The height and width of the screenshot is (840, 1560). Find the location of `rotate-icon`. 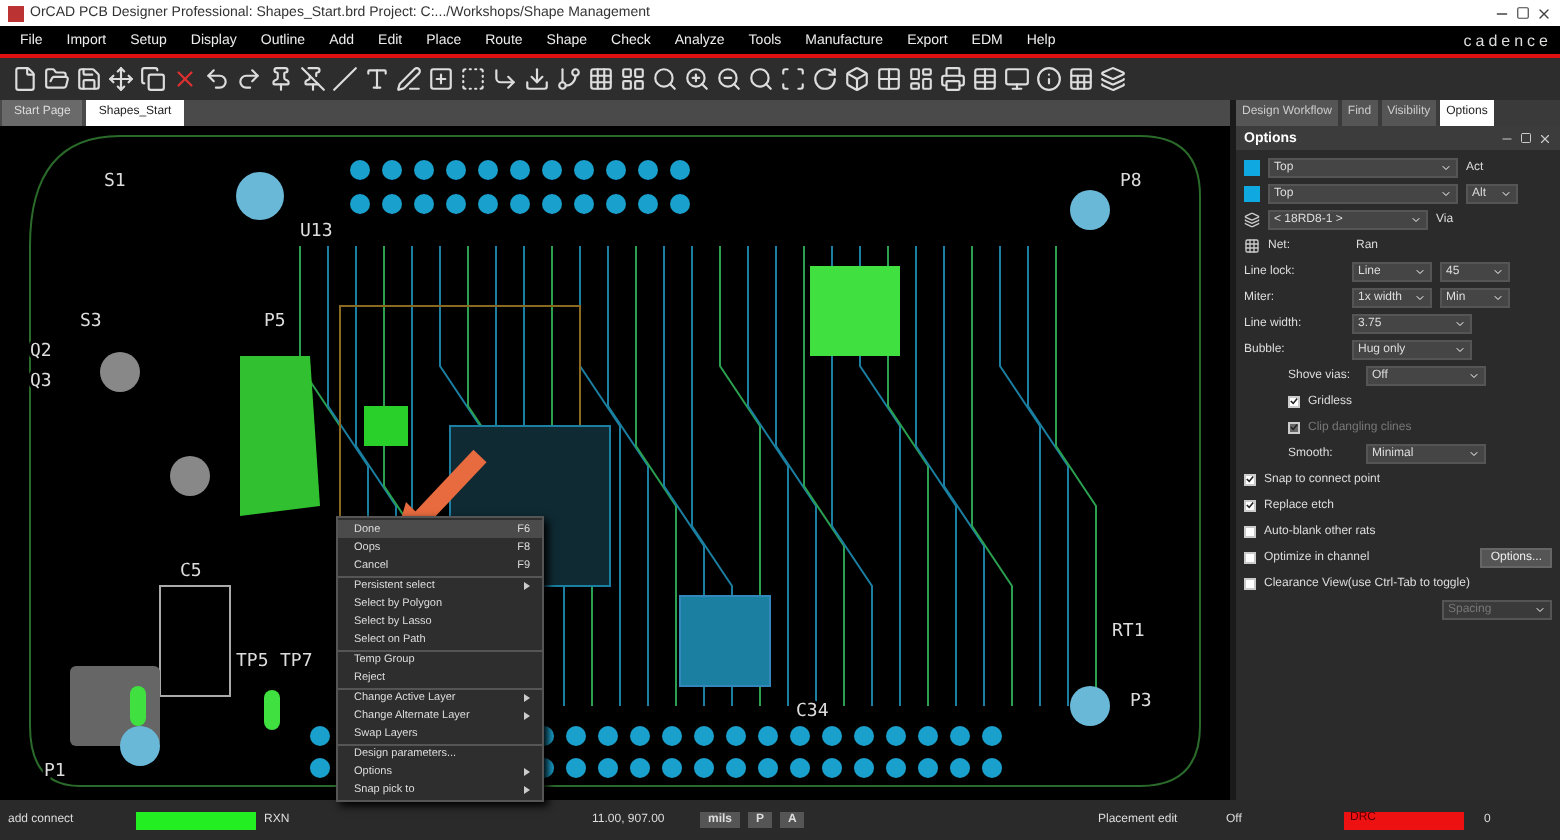

rotate-icon is located at coordinates (825, 79).